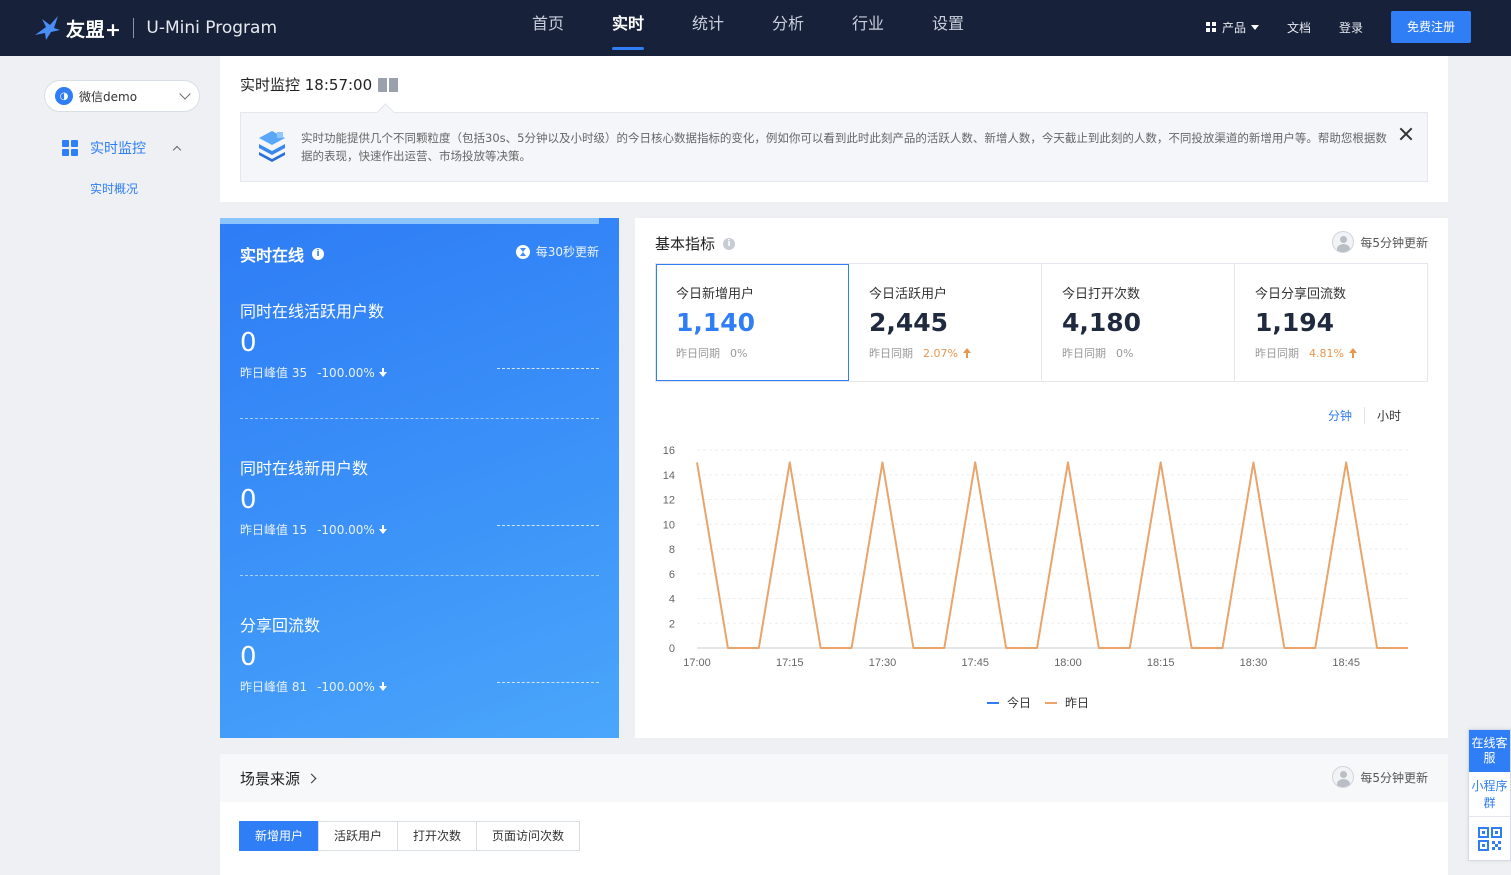 The image size is (1511, 875). Describe the element at coordinates (669, 476) in the screenshot. I see `y-tick-label: 14` at that location.